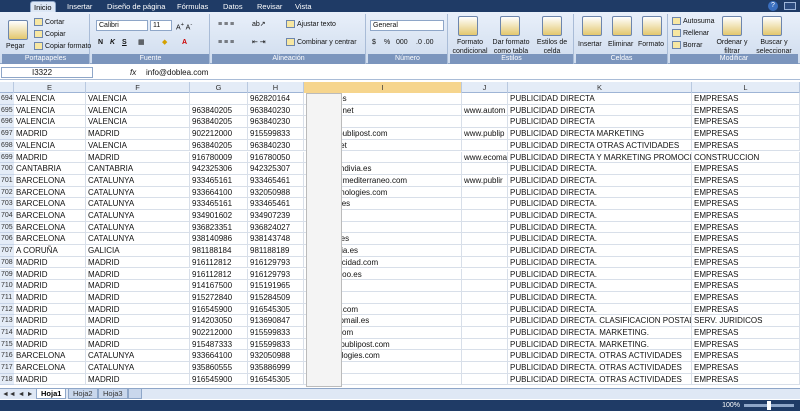  I want to click on cell-g: 936823351, so click(219, 227).